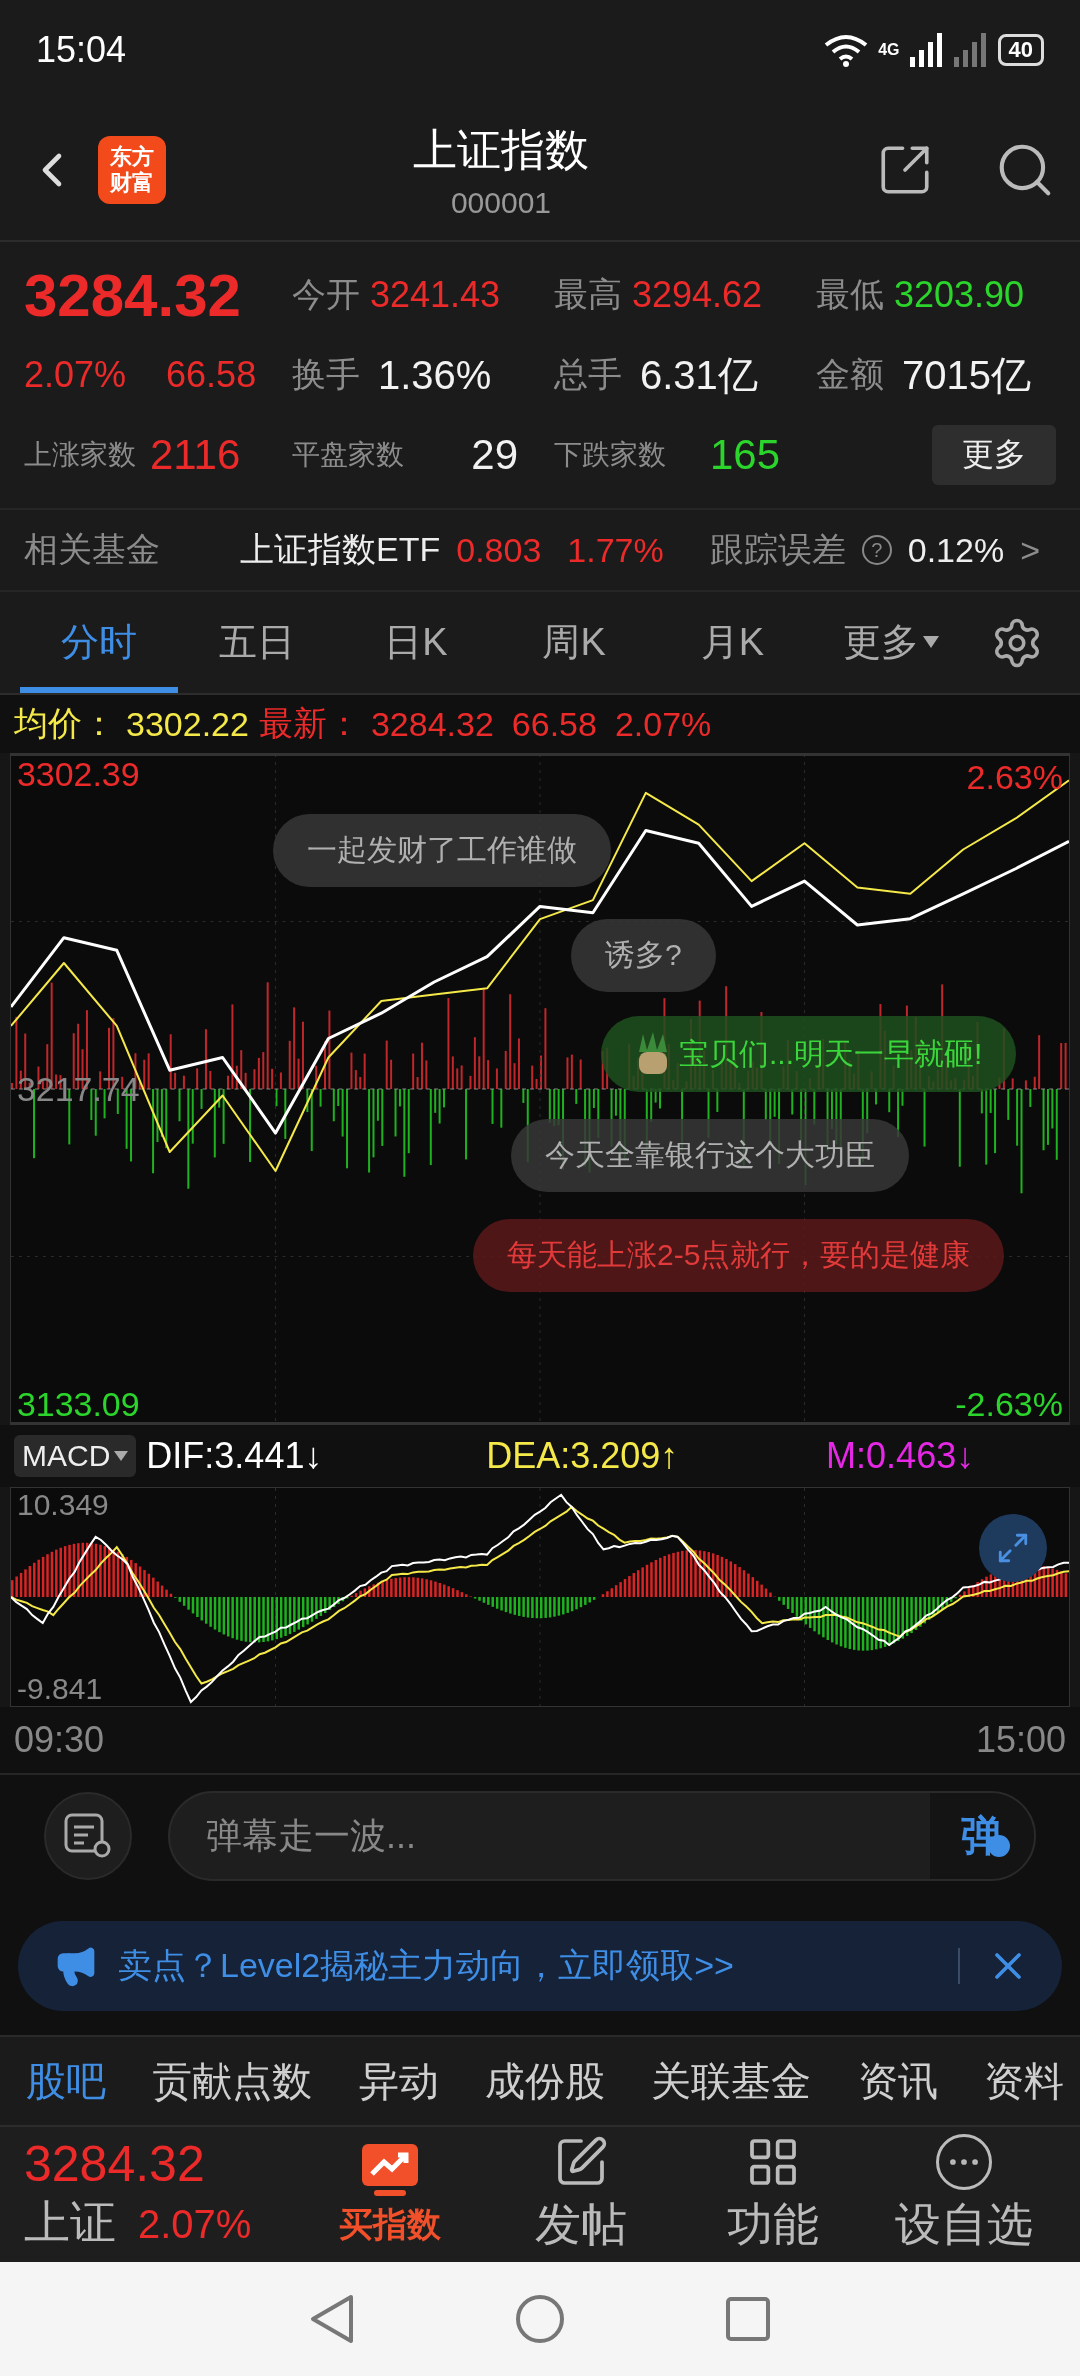  Describe the element at coordinates (398, 2081) in the screenshot. I see `section-tab: 异动` at that location.